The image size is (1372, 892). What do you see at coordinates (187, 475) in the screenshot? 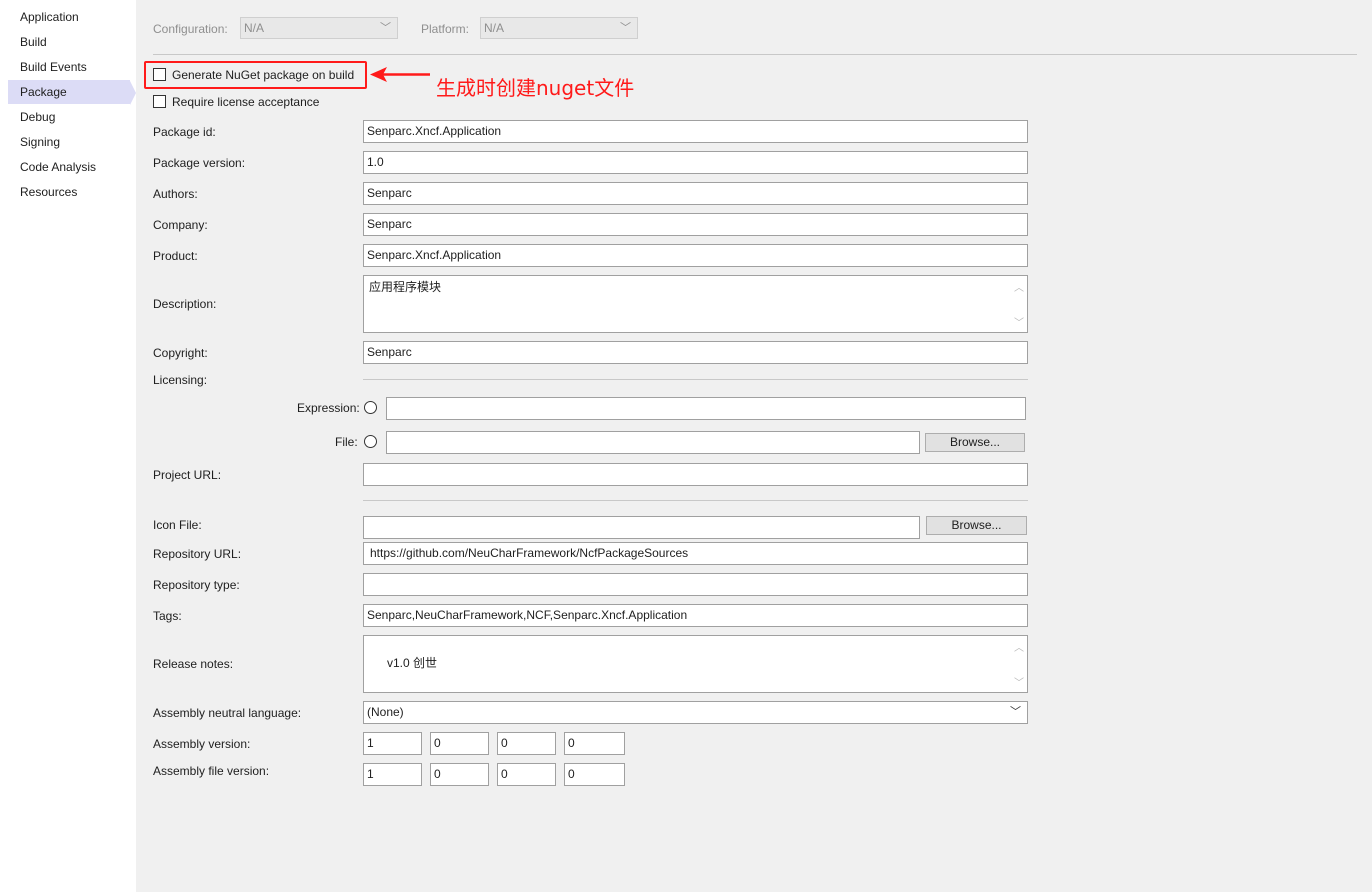
I see `project-url-label: Project URL:` at bounding box center [187, 475].